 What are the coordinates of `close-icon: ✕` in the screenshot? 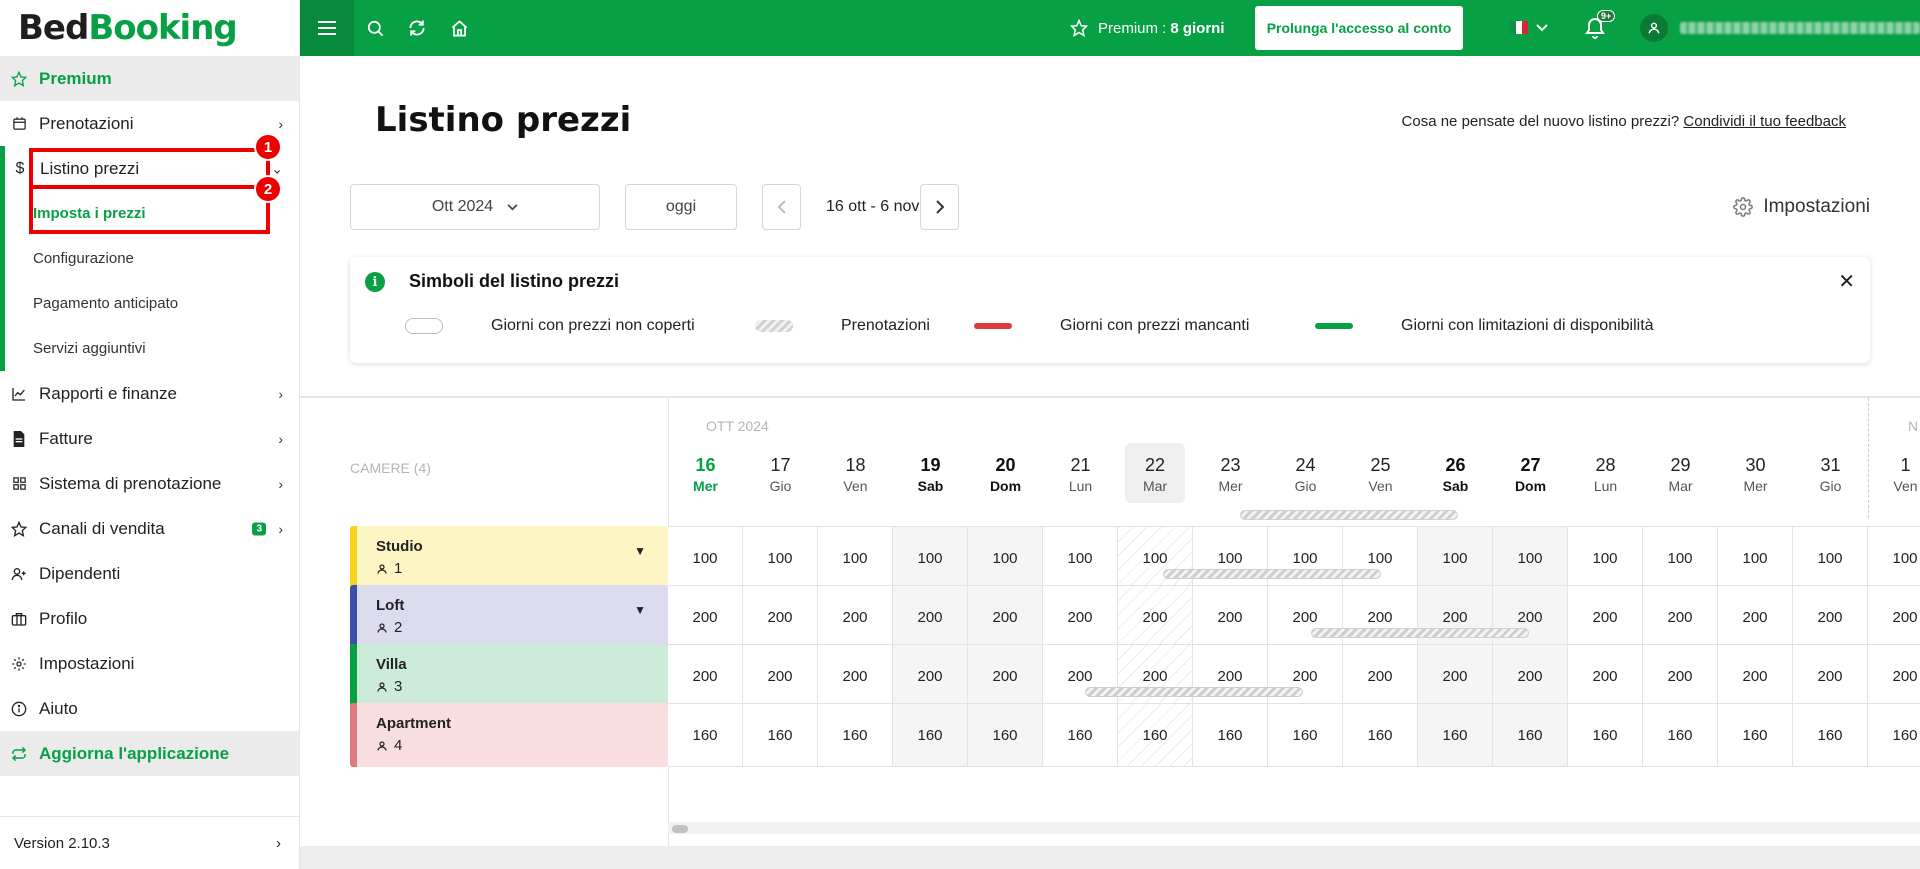 It's located at (1846, 281).